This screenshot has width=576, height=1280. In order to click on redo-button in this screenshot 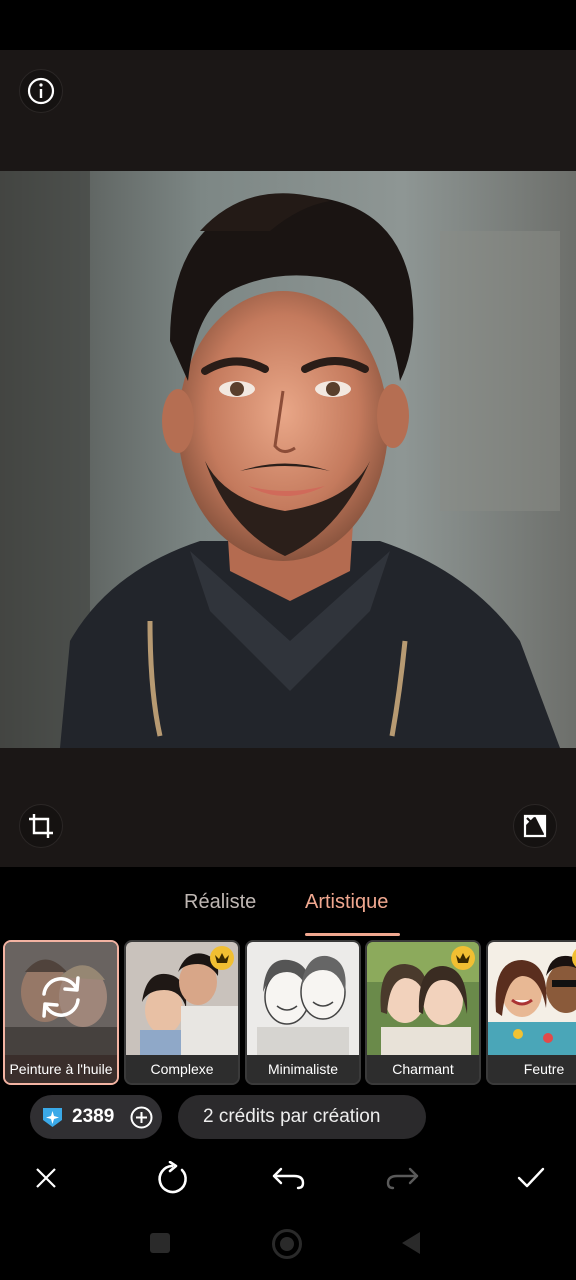, I will do `click(403, 1178)`.